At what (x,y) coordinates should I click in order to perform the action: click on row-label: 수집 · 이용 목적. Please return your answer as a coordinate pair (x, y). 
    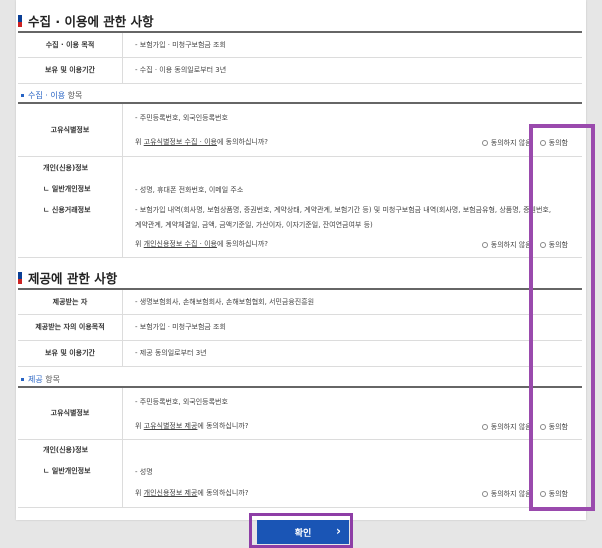
    Looking at the image, I should click on (70, 44).